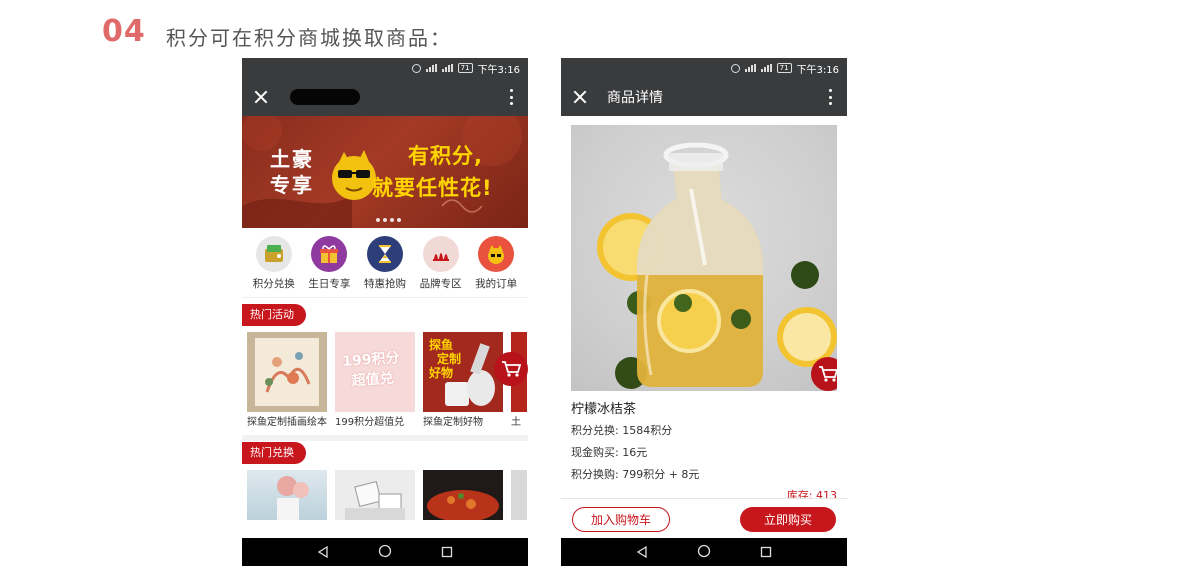  What do you see at coordinates (384, 254) in the screenshot?
I see `hourglass-icon` at bounding box center [384, 254].